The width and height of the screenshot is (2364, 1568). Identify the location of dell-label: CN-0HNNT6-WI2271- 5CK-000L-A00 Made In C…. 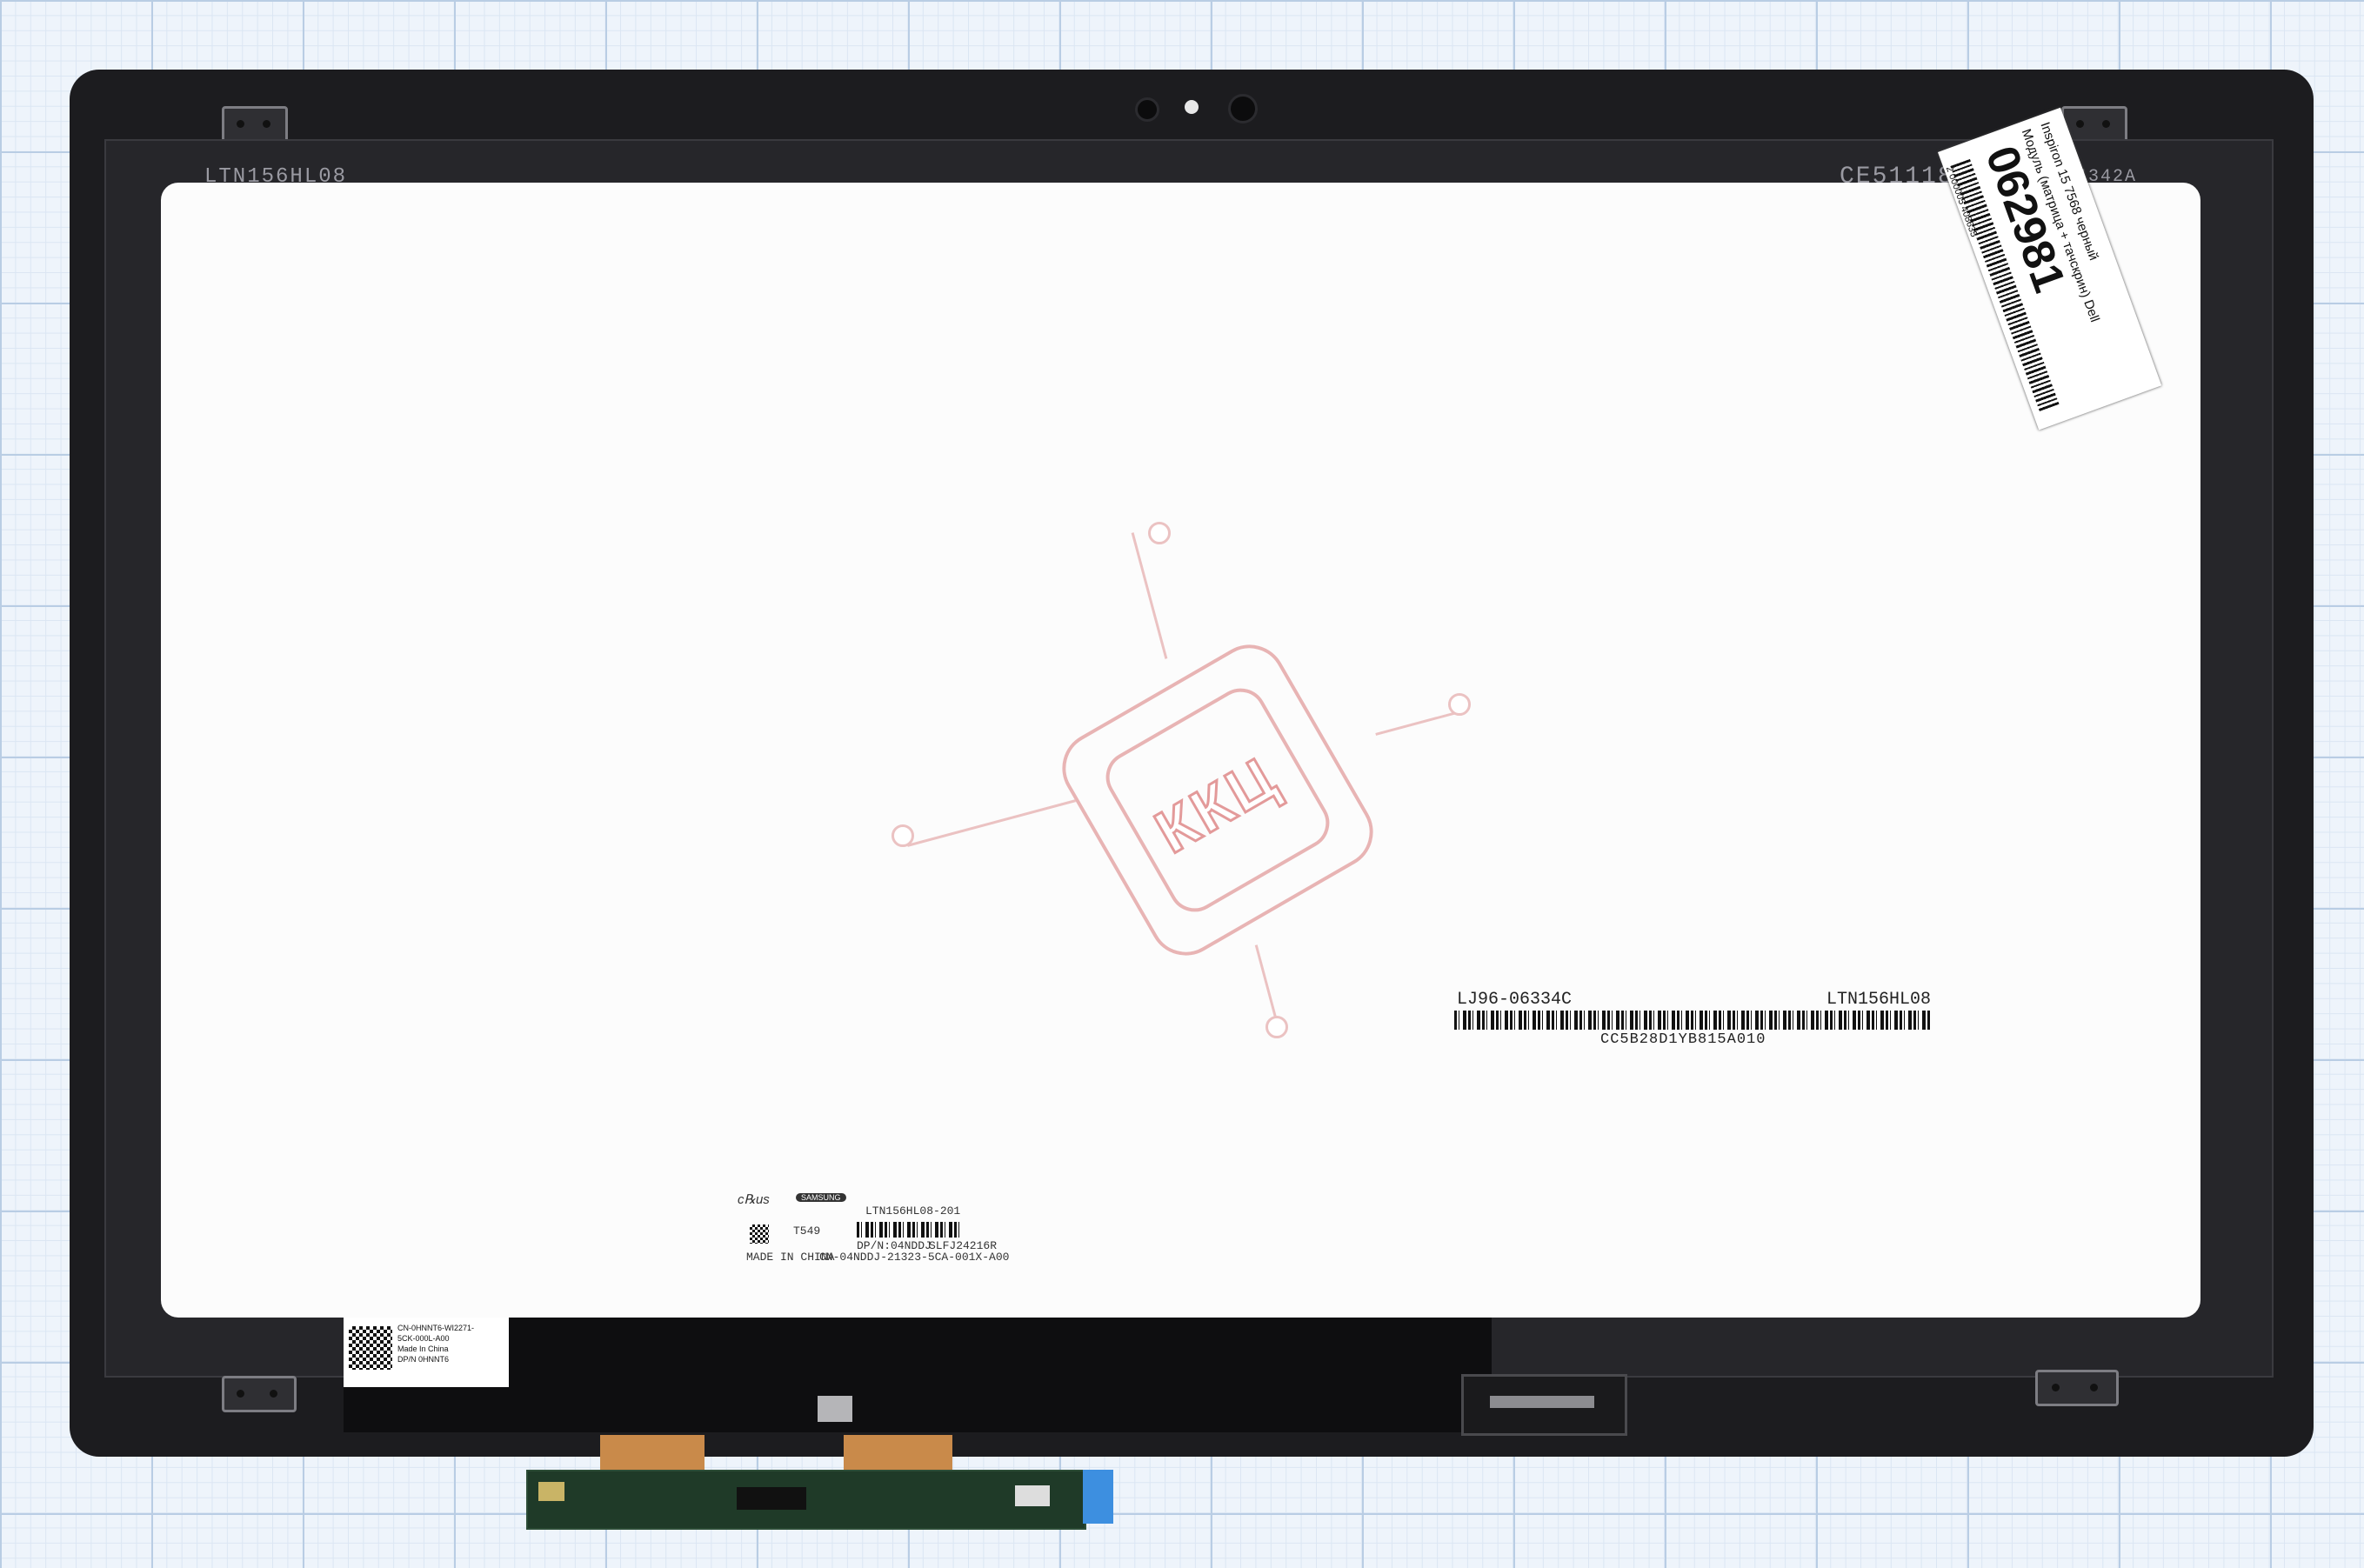
(426, 1352).